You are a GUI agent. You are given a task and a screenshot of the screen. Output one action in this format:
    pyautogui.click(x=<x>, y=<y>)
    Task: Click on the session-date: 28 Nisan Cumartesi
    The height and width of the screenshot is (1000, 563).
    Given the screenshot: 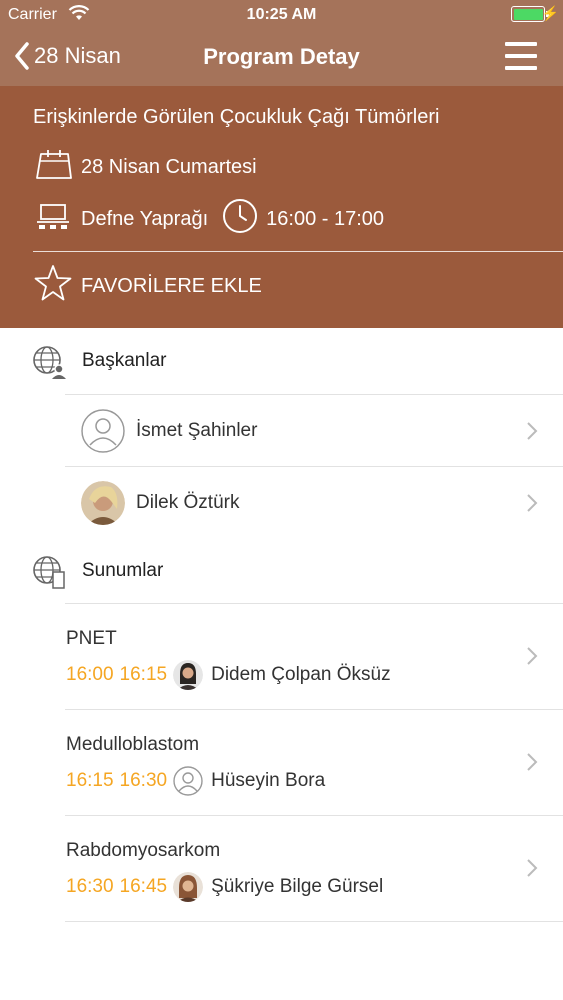 What is the action you would take?
    pyautogui.click(x=169, y=166)
    